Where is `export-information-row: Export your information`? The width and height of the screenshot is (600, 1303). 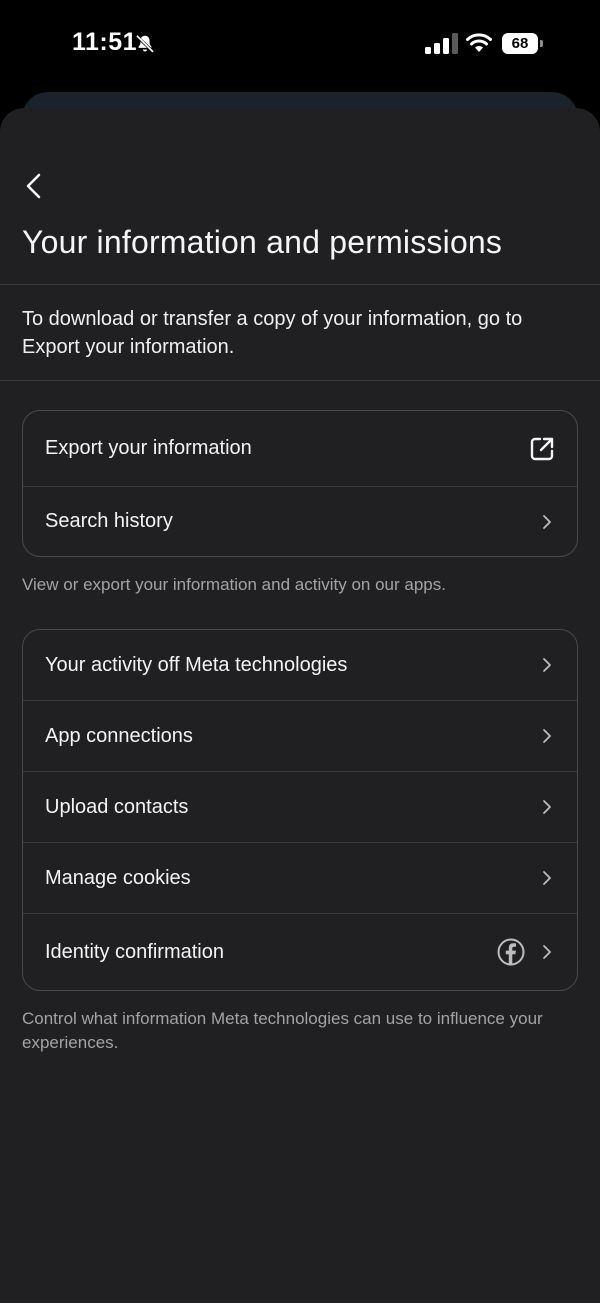 export-information-row: Export your information is located at coordinates (300, 449).